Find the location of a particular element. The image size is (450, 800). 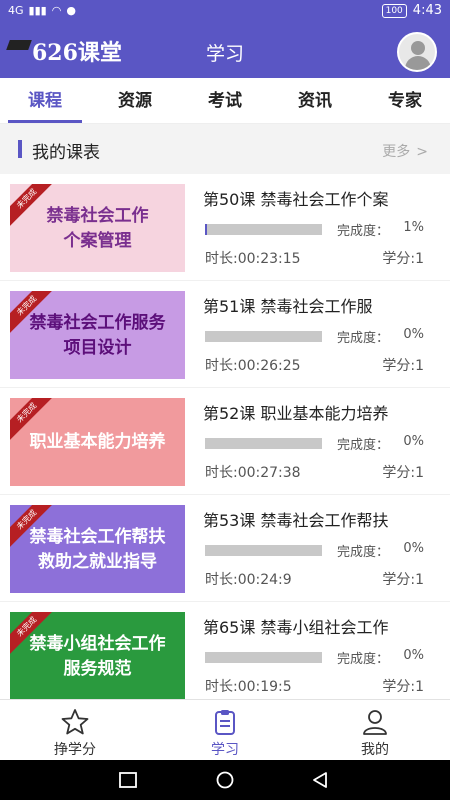

tab-resources: 资源 is located at coordinates (135, 100).